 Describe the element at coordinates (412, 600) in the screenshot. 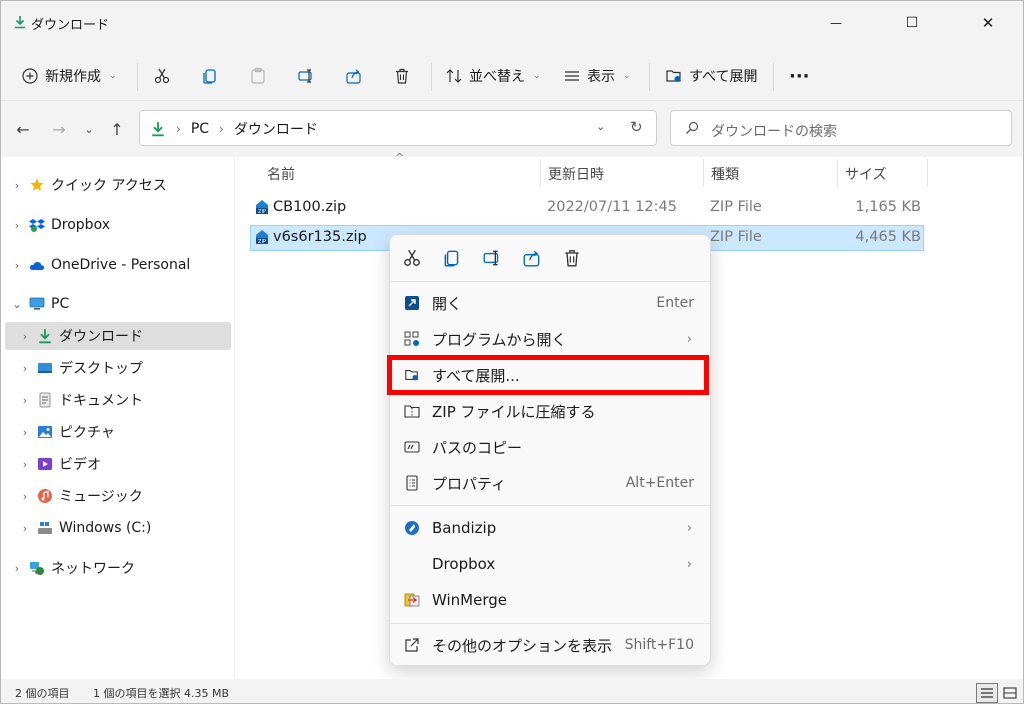

I see `winmerge-icon` at that location.